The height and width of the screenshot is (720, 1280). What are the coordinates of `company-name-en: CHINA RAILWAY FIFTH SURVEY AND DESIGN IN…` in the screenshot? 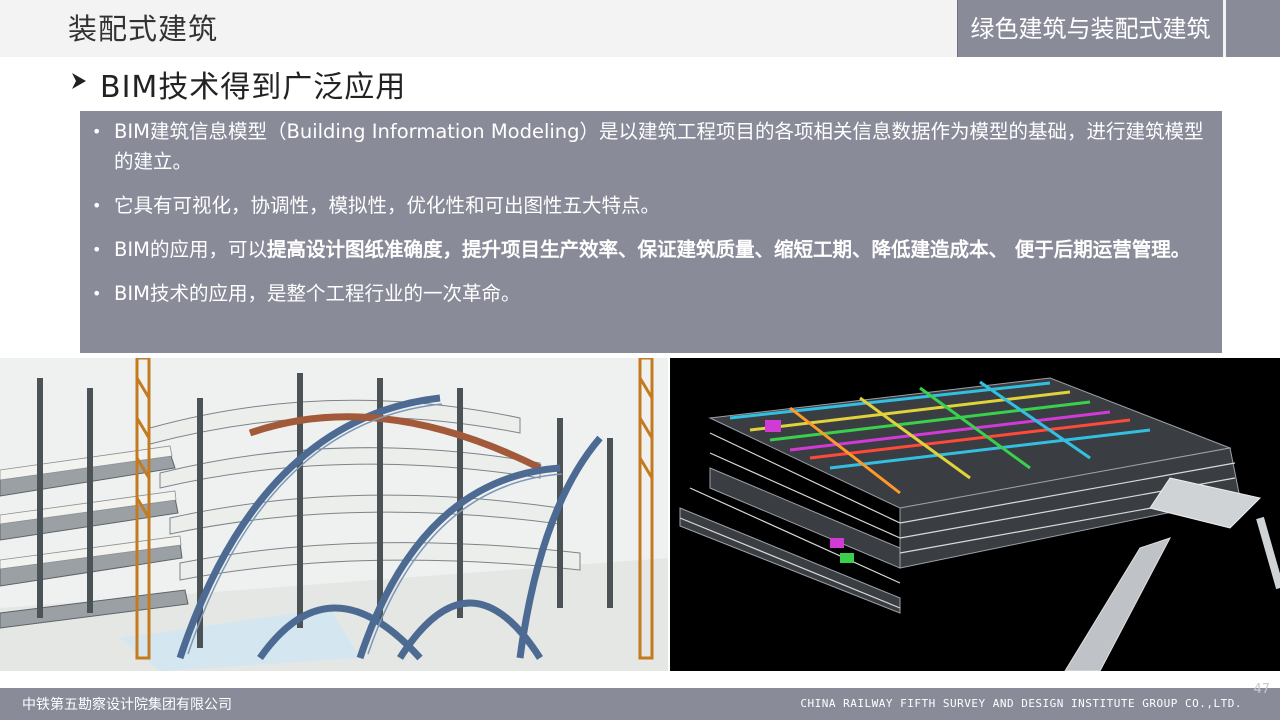 It's located at (1021, 703).